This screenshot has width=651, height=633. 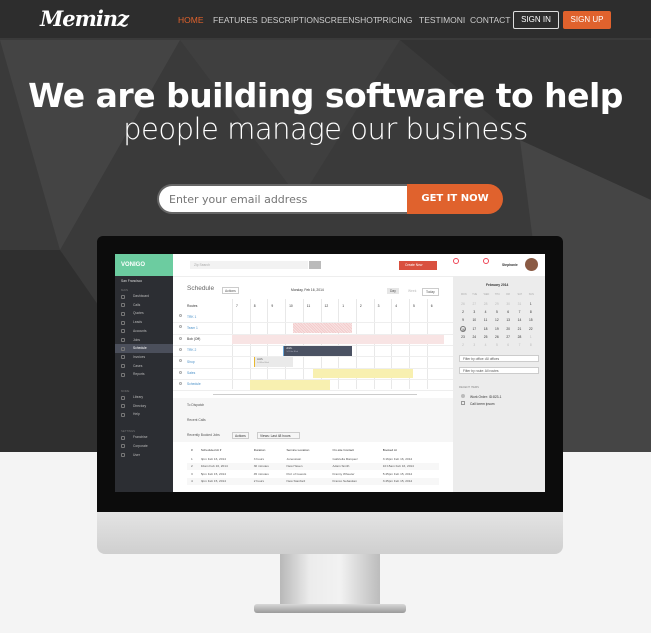 I want to click on calendar-day: 11, so click(x=486, y=320).